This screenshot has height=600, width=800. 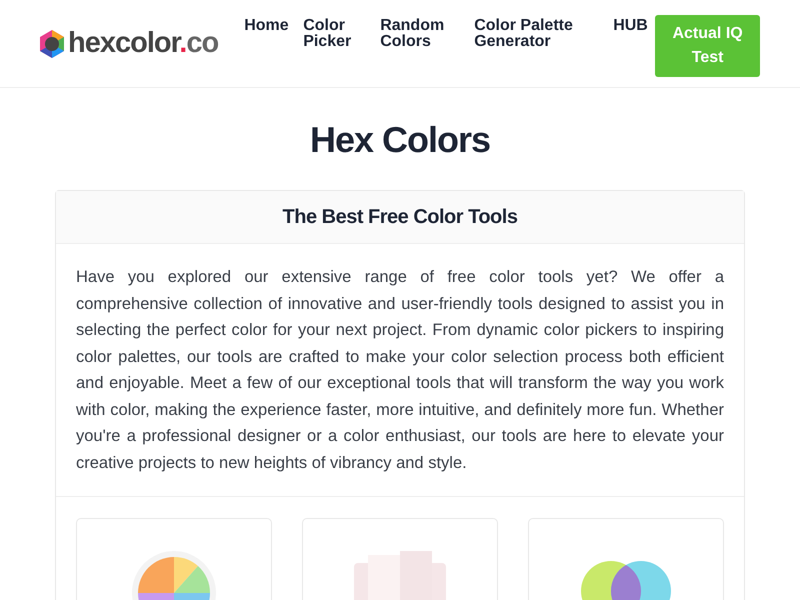 What do you see at coordinates (274, 34) in the screenshot?
I see `nav-link: Home` at bounding box center [274, 34].